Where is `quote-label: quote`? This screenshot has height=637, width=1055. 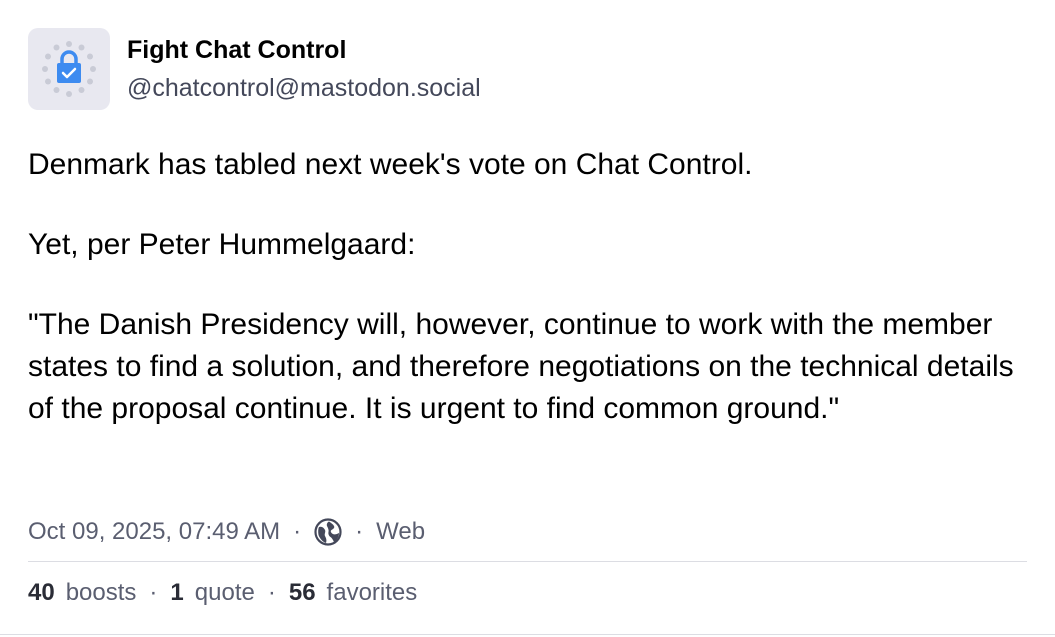 quote-label: quote is located at coordinates (224, 592).